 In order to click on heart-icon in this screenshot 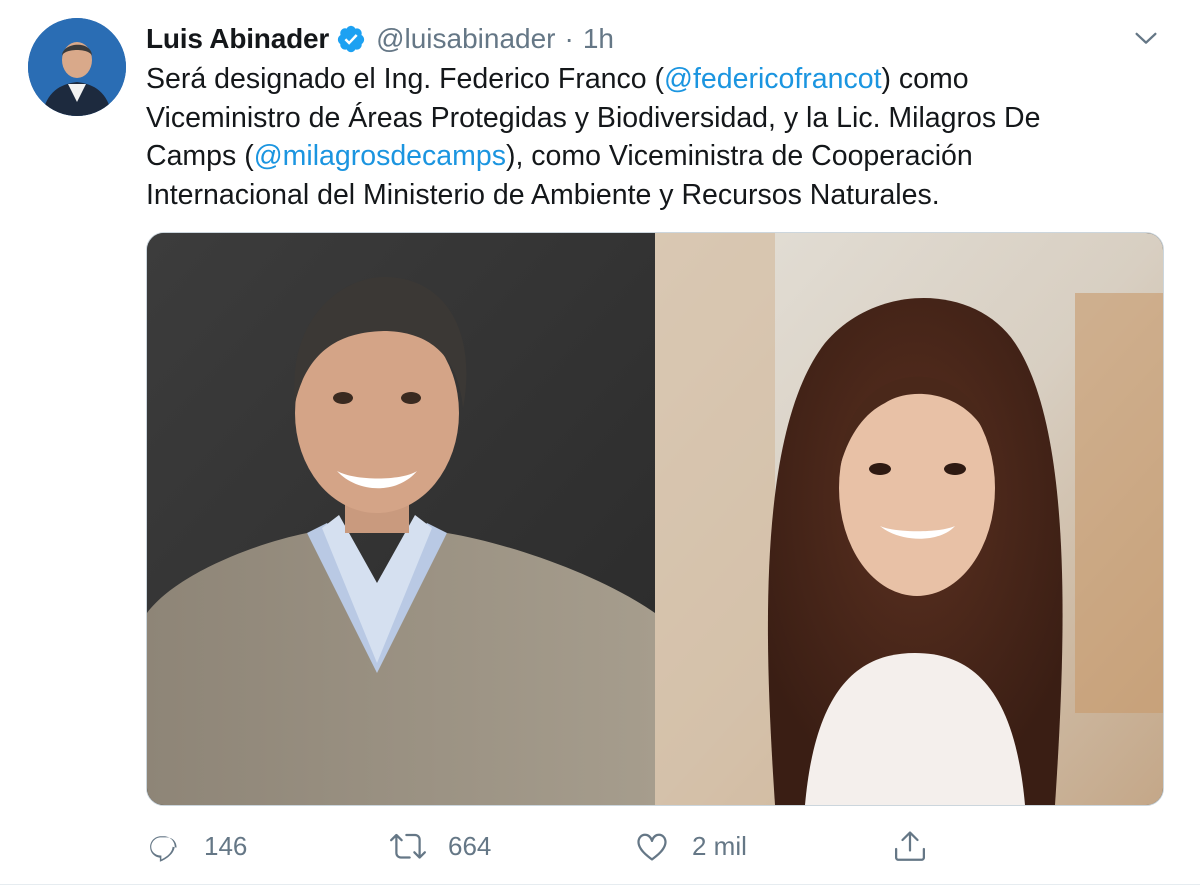, I will do `click(652, 847)`.